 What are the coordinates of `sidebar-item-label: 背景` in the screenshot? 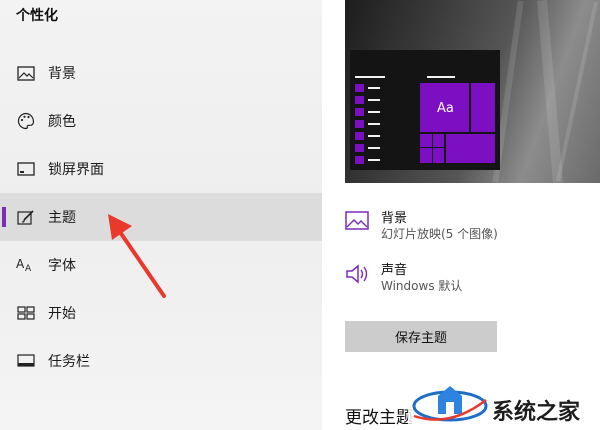 It's located at (62, 74).